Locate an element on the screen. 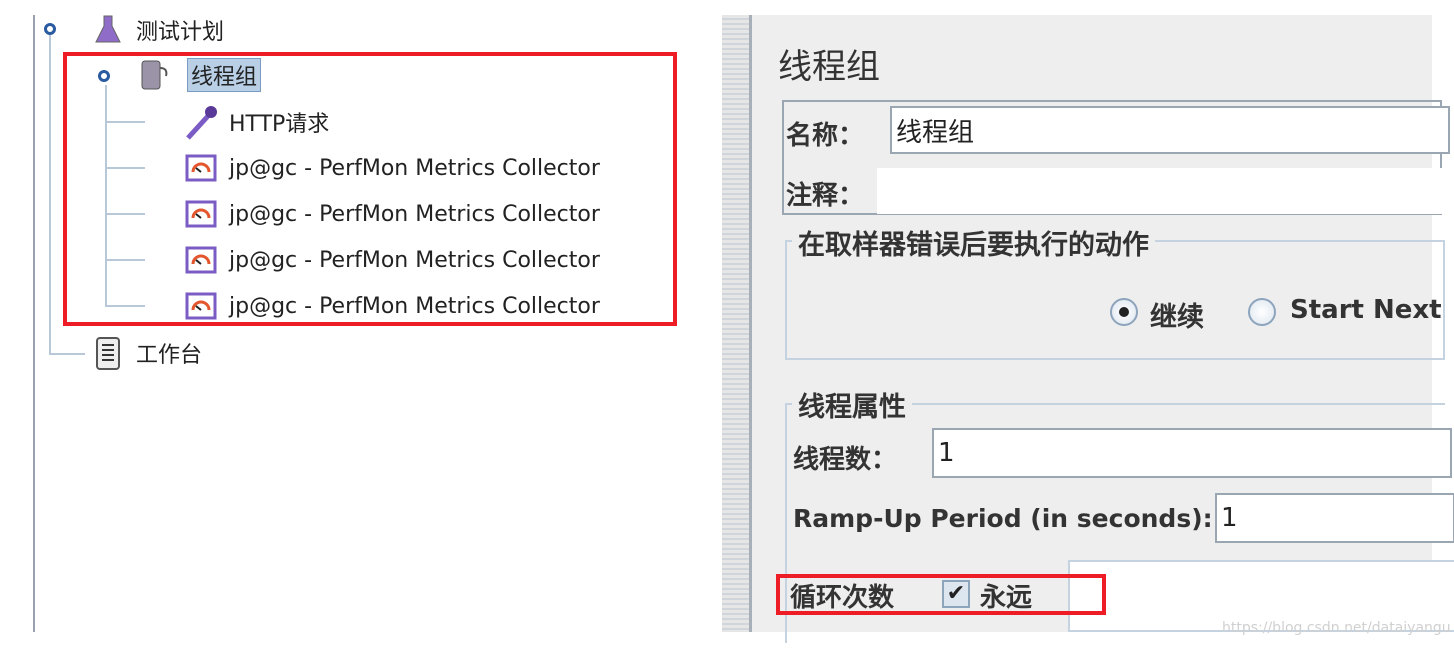 This screenshot has height=648, width=1454. threads-label: 线程数： is located at coordinates (845, 460).